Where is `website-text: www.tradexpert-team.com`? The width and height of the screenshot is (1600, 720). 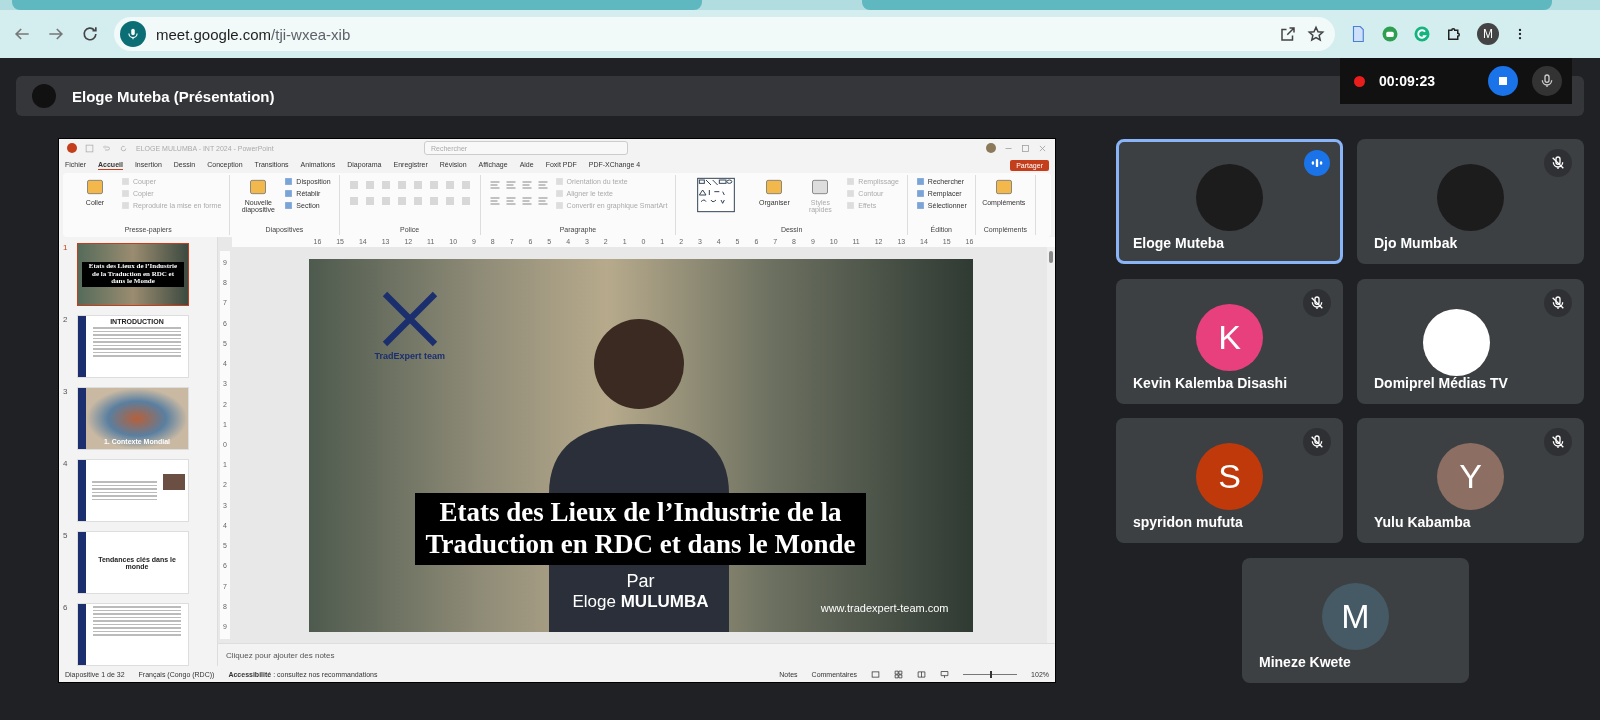
website-text: www.tradexpert-team.com is located at coordinates (884, 607).